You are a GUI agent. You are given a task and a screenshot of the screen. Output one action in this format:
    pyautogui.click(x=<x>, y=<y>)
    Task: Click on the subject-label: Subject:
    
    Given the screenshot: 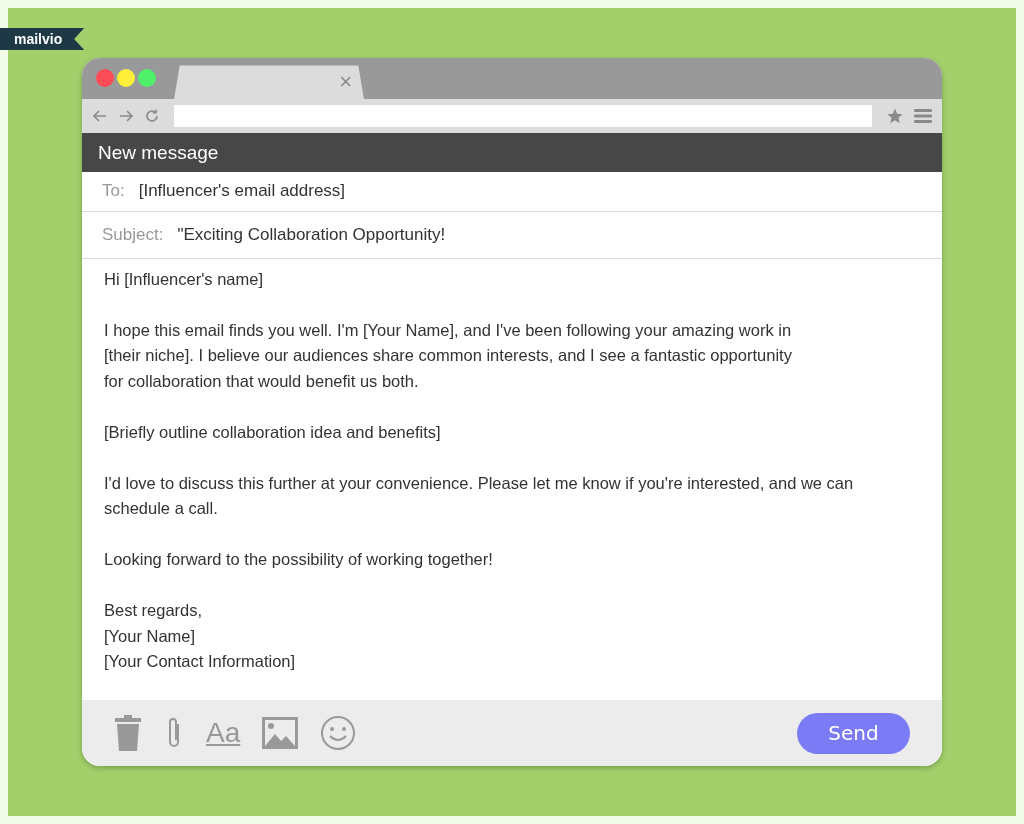 What is the action you would take?
    pyautogui.click(x=133, y=234)
    